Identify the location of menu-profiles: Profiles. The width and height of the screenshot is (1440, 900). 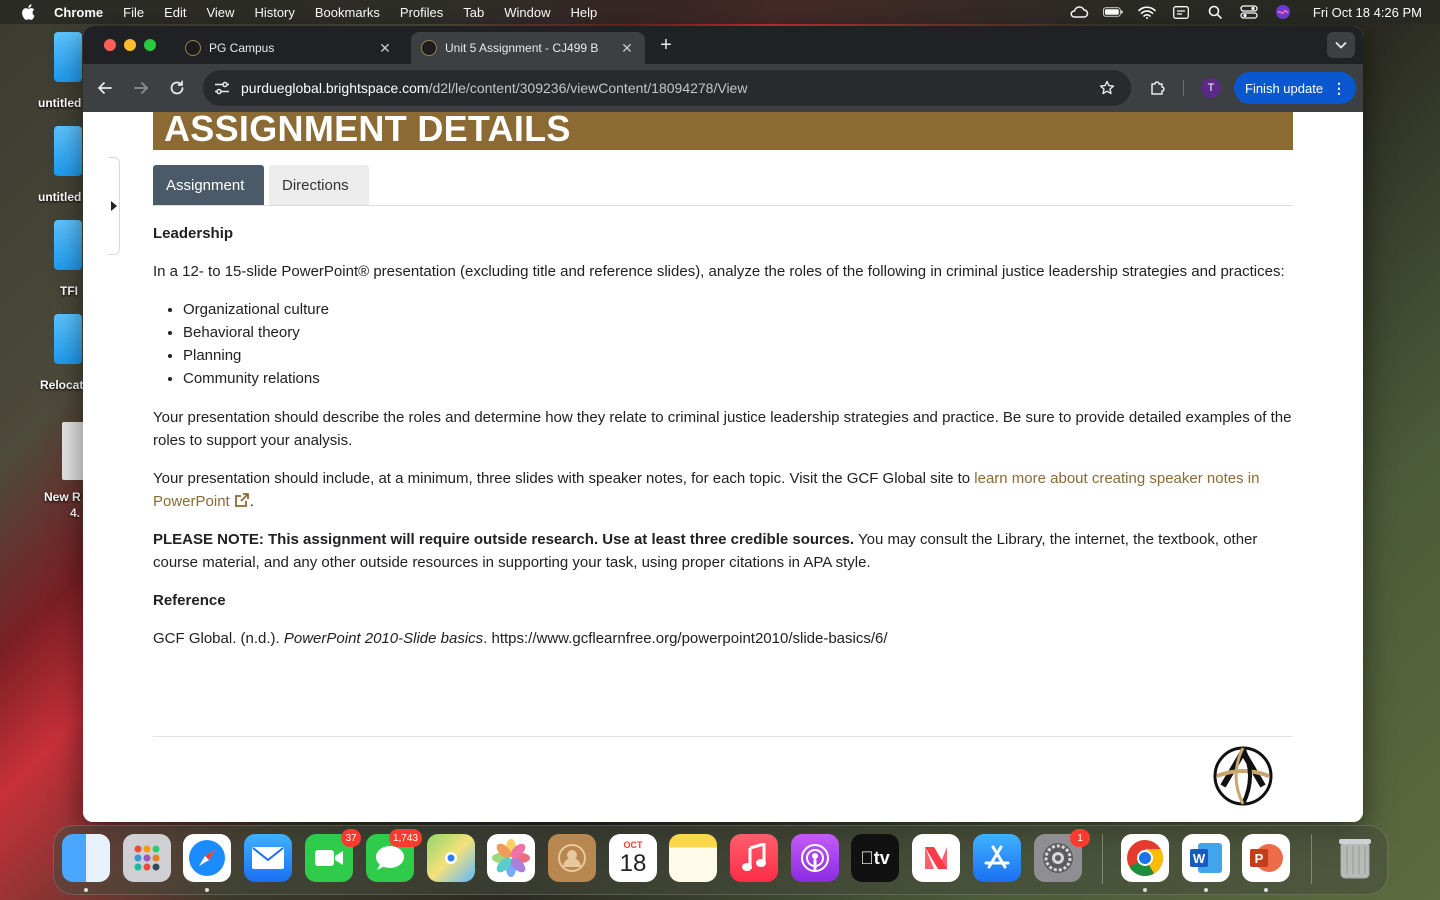
(421, 12).